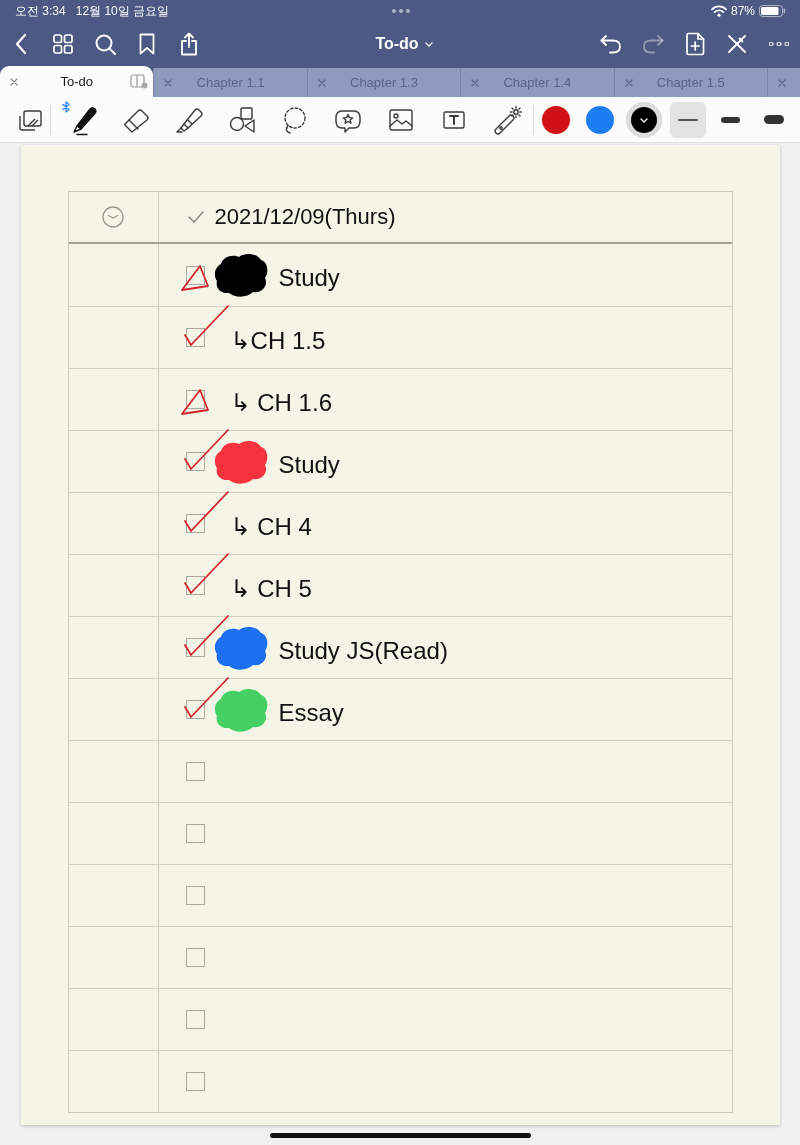 This screenshot has width=800, height=1145. Describe the element at coordinates (122, 11) in the screenshot. I see `status-date: 12월 10일 금요일` at that location.